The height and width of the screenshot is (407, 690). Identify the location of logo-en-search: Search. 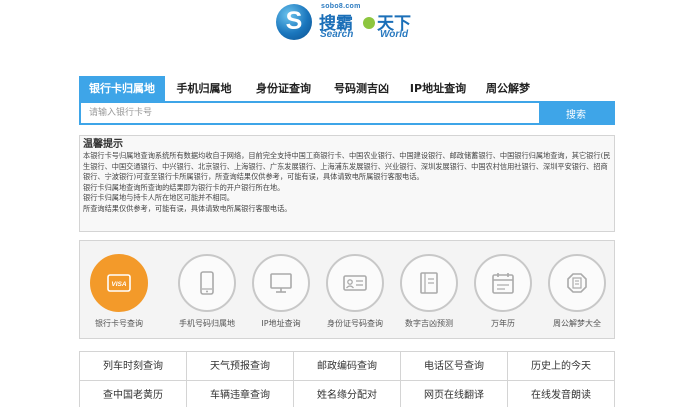
(337, 34).